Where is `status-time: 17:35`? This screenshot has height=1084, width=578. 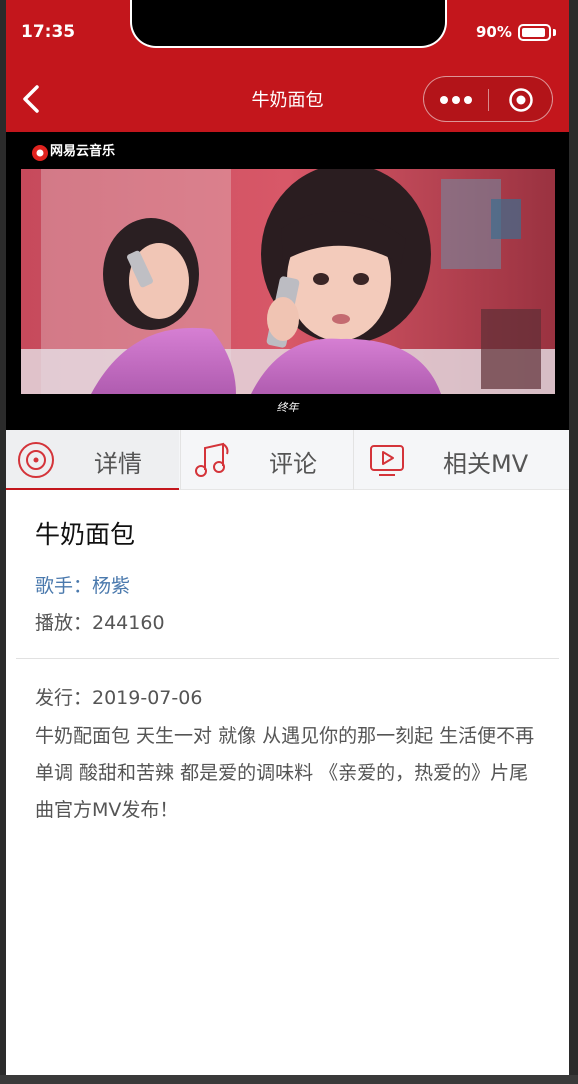
status-time: 17:35 is located at coordinates (48, 32).